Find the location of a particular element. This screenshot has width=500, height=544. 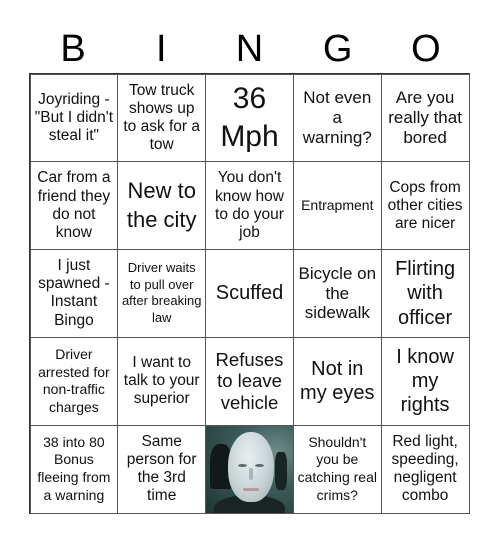

cell-text: Scuffed is located at coordinates (249, 293).